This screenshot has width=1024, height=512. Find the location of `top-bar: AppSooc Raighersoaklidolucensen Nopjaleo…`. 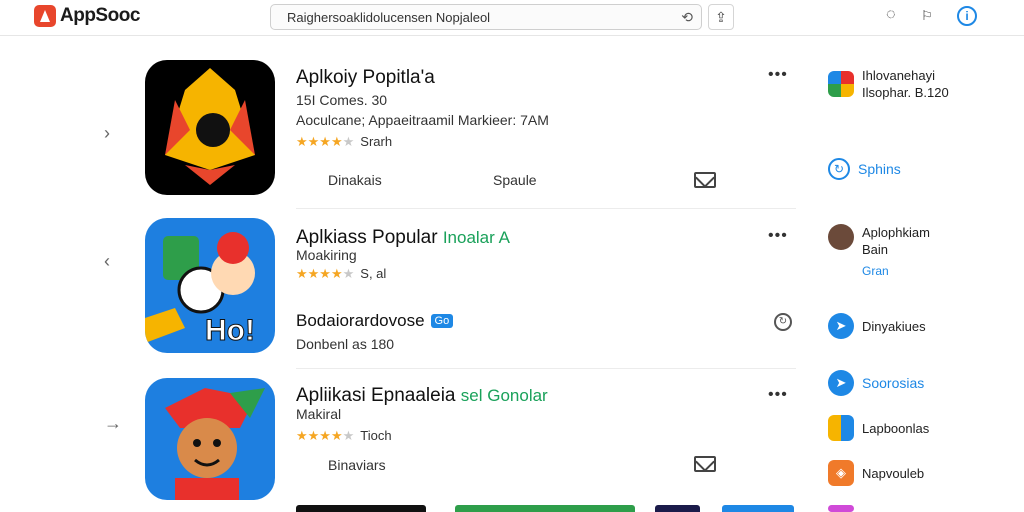

top-bar: AppSooc Raighersoaklidolucensen Nopjaleo… is located at coordinates (512, 18).